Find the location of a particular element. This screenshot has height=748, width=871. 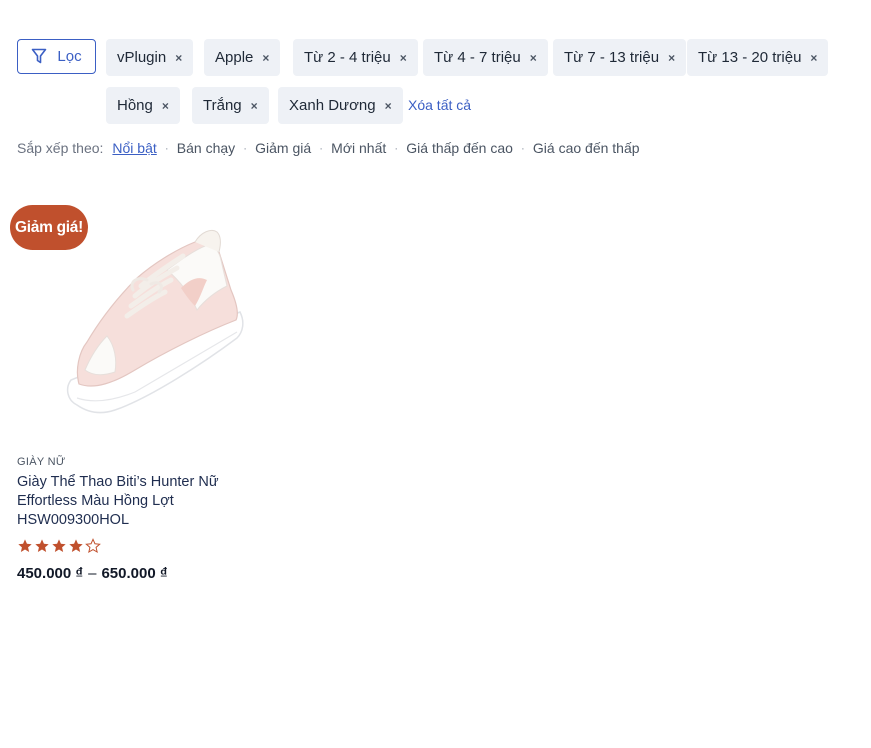

filter-chip-vplugin: vPlugin × is located at coordinates (150, 57).